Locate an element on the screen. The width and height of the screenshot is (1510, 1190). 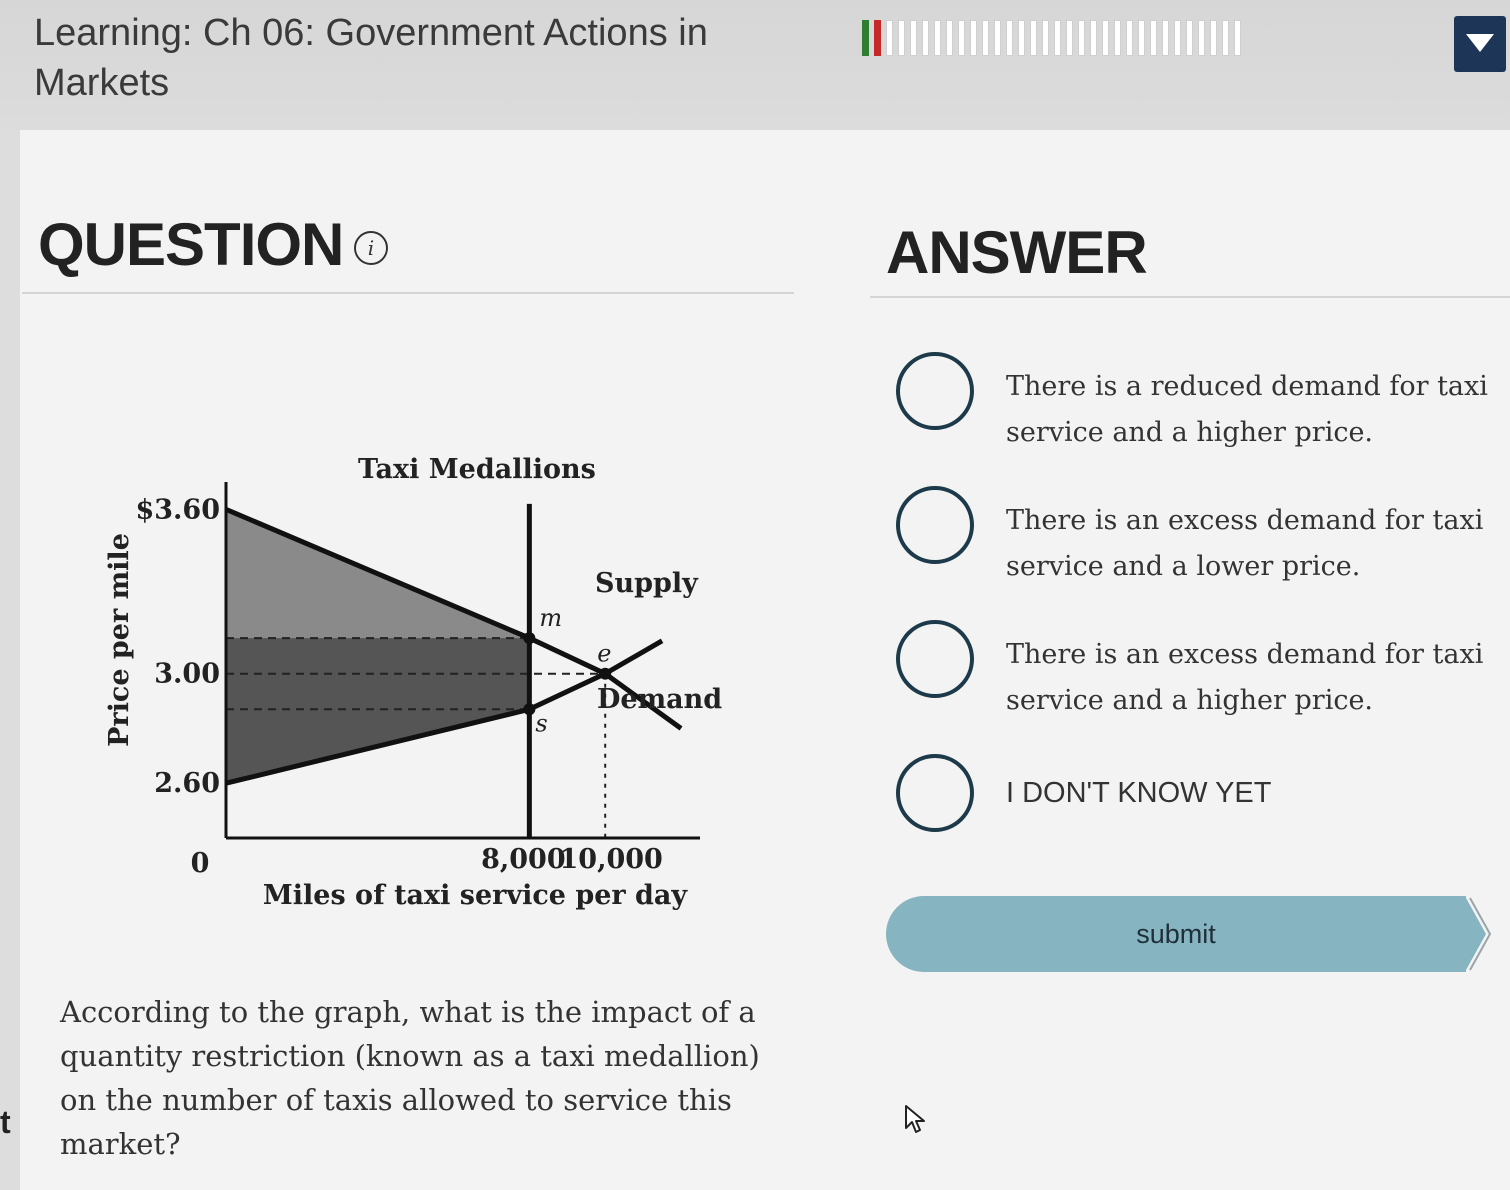
point-e is located at coordinates (605, 673).